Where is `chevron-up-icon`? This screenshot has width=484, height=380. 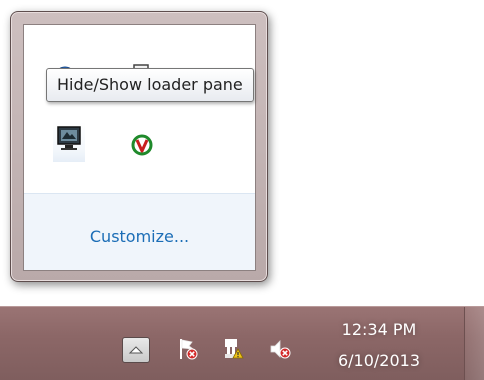 chevron-up-icon is located at coordinates (136, 350).